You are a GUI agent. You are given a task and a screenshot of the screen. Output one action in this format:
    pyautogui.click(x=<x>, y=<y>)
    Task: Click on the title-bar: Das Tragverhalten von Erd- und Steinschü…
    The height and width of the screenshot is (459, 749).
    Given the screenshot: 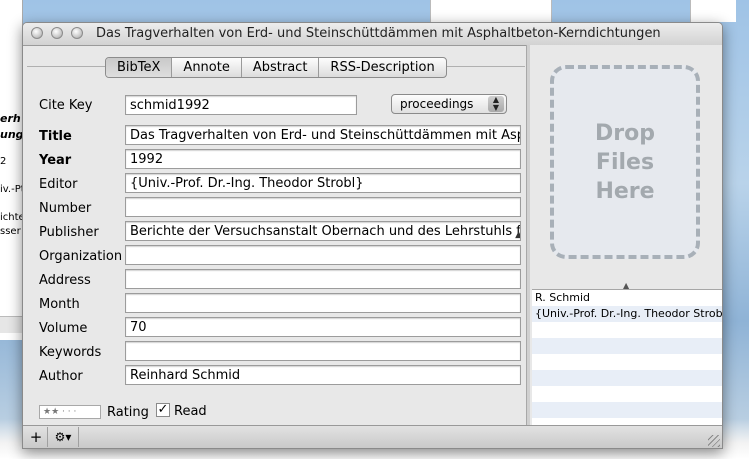 What is the action you would take?
    pyautogui.click(x=372, y=34)
    